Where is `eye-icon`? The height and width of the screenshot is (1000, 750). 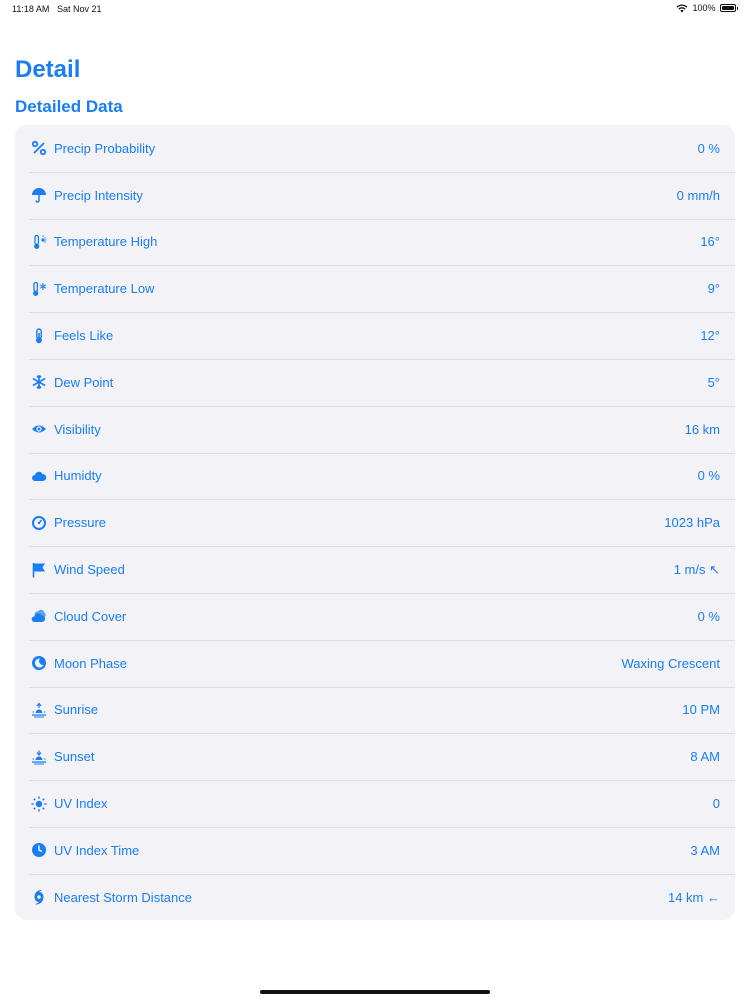
eye-icon is located at coordinates (39, 429).